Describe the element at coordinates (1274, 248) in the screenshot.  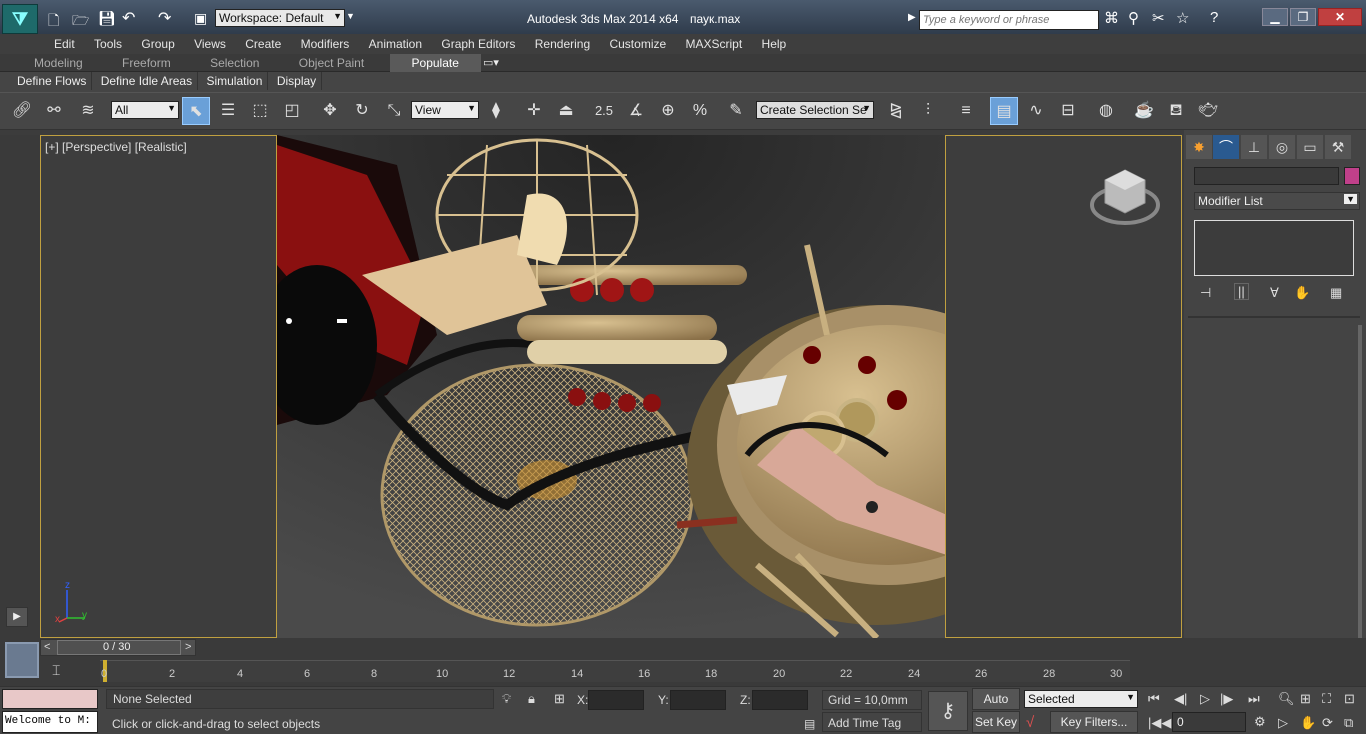
I see `modifier-stack` at that location.